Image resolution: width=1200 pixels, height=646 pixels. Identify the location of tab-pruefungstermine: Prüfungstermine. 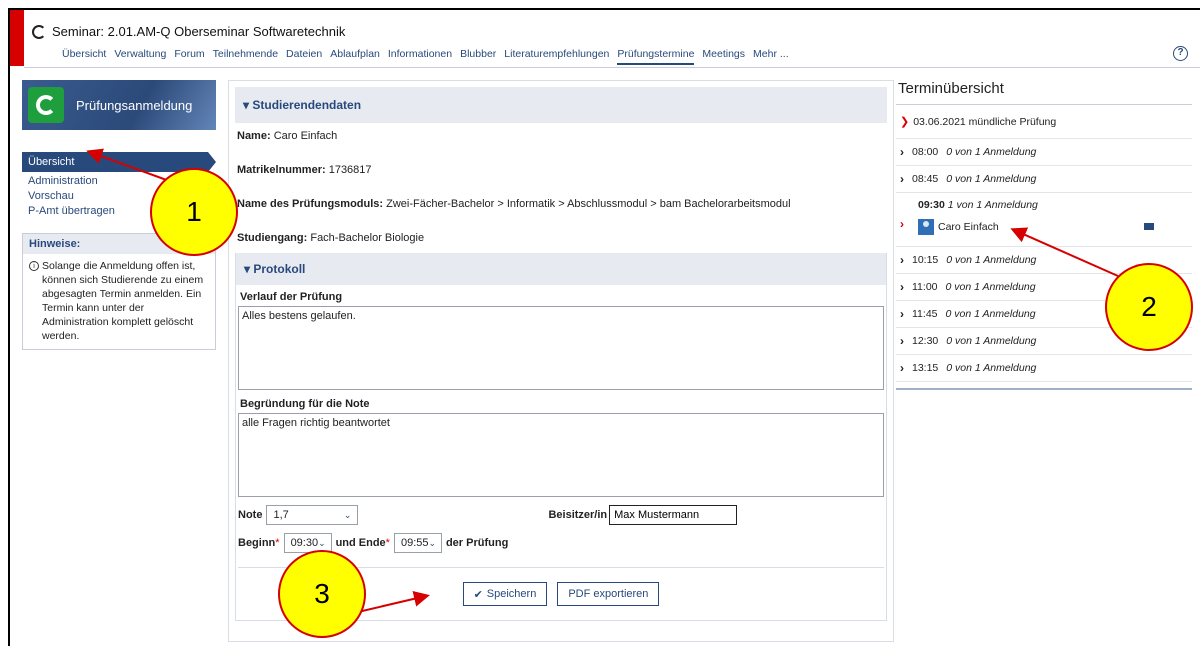
(656, 56).